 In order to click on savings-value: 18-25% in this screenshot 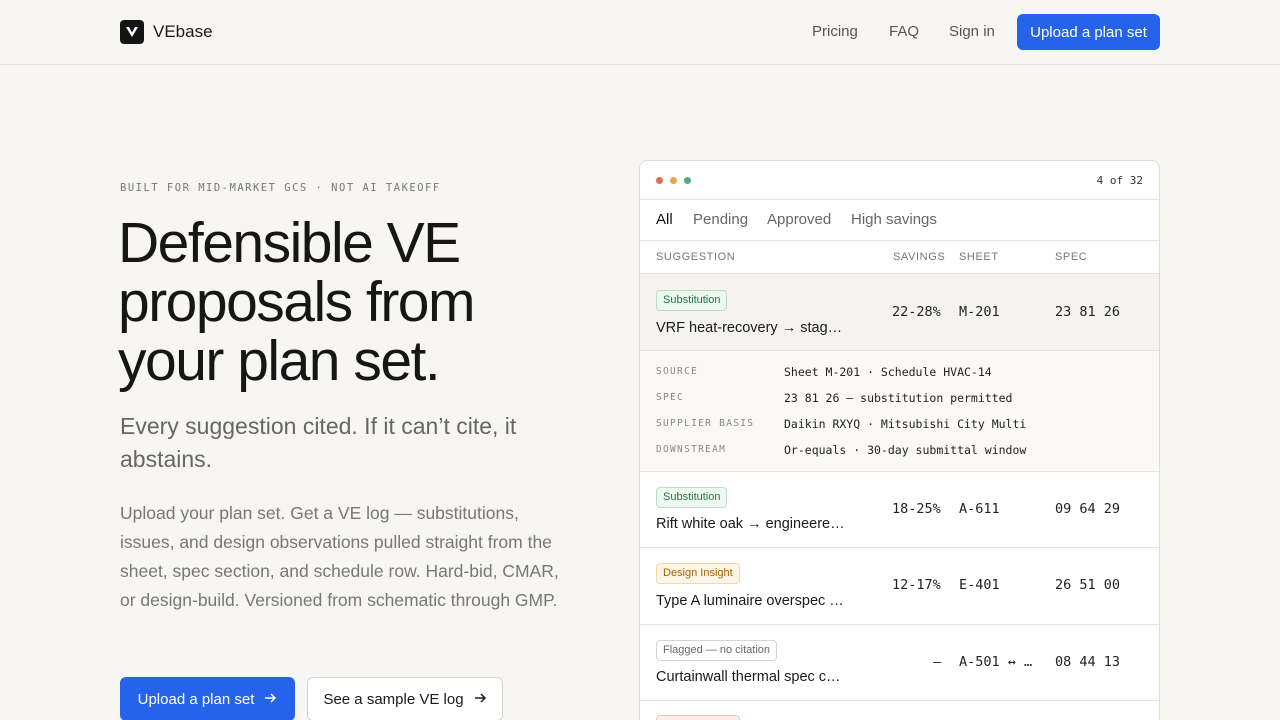, I will do `click(916, 509)`.